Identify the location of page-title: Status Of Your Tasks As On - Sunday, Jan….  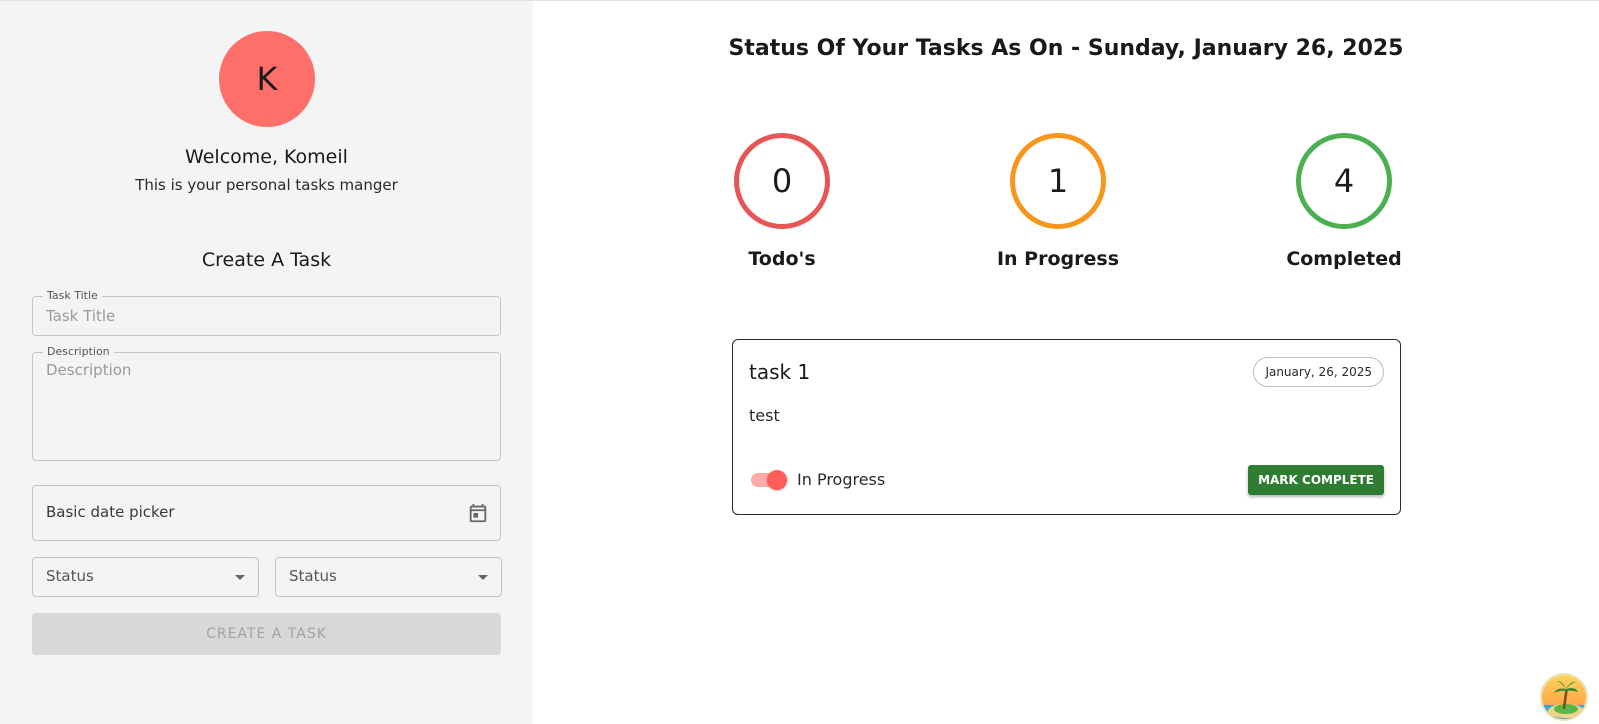
(1066, 48).